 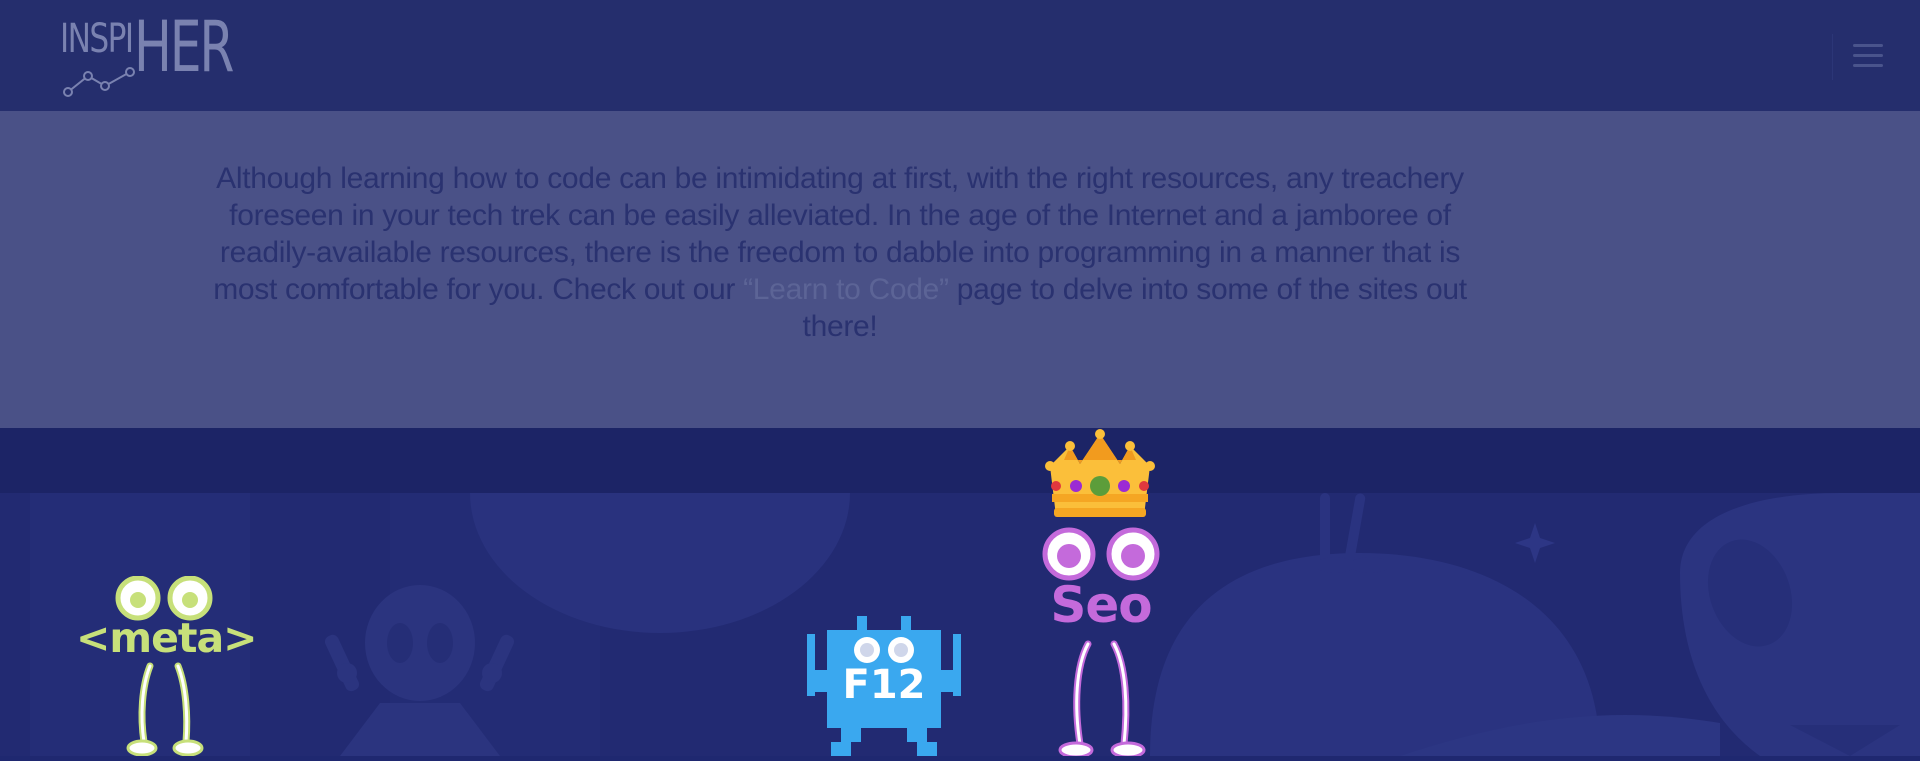 I want to click on meta-label: <meta>, so click(x=167, y=638).